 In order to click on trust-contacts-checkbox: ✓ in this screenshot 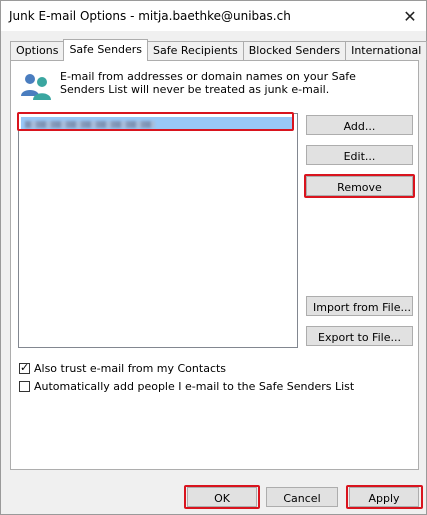, I will do `click(24, 367)`.